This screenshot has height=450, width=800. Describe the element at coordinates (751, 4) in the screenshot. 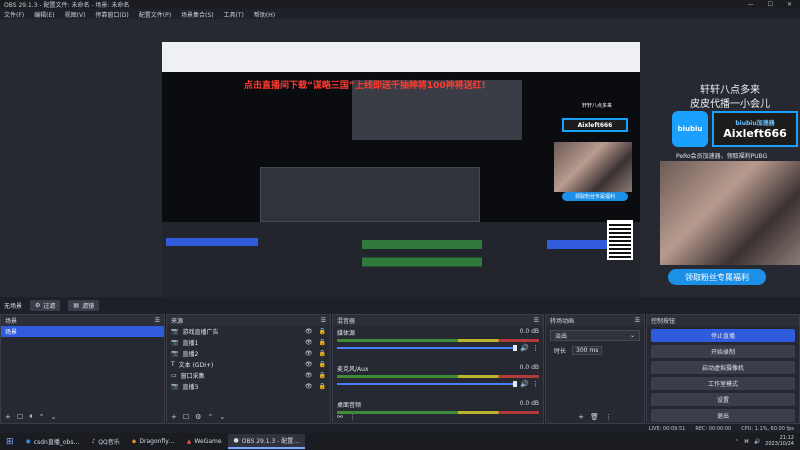

I see `minimize-icon: —` at that location.